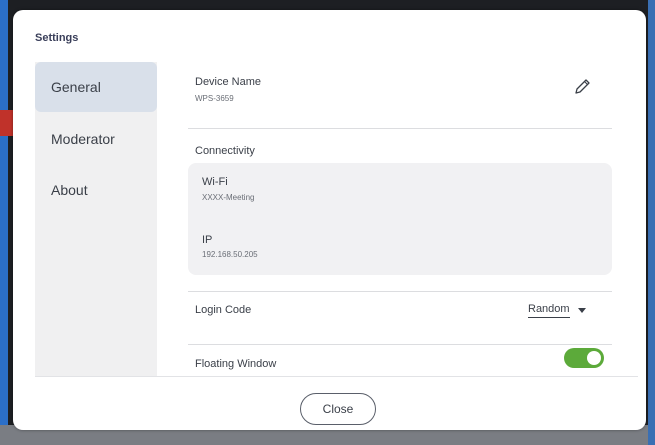 The width and height of the screenshot is (655, 445). Describe the element at coordinates (4, 222) in the screenshot. I see `background-edge-left` at that location.